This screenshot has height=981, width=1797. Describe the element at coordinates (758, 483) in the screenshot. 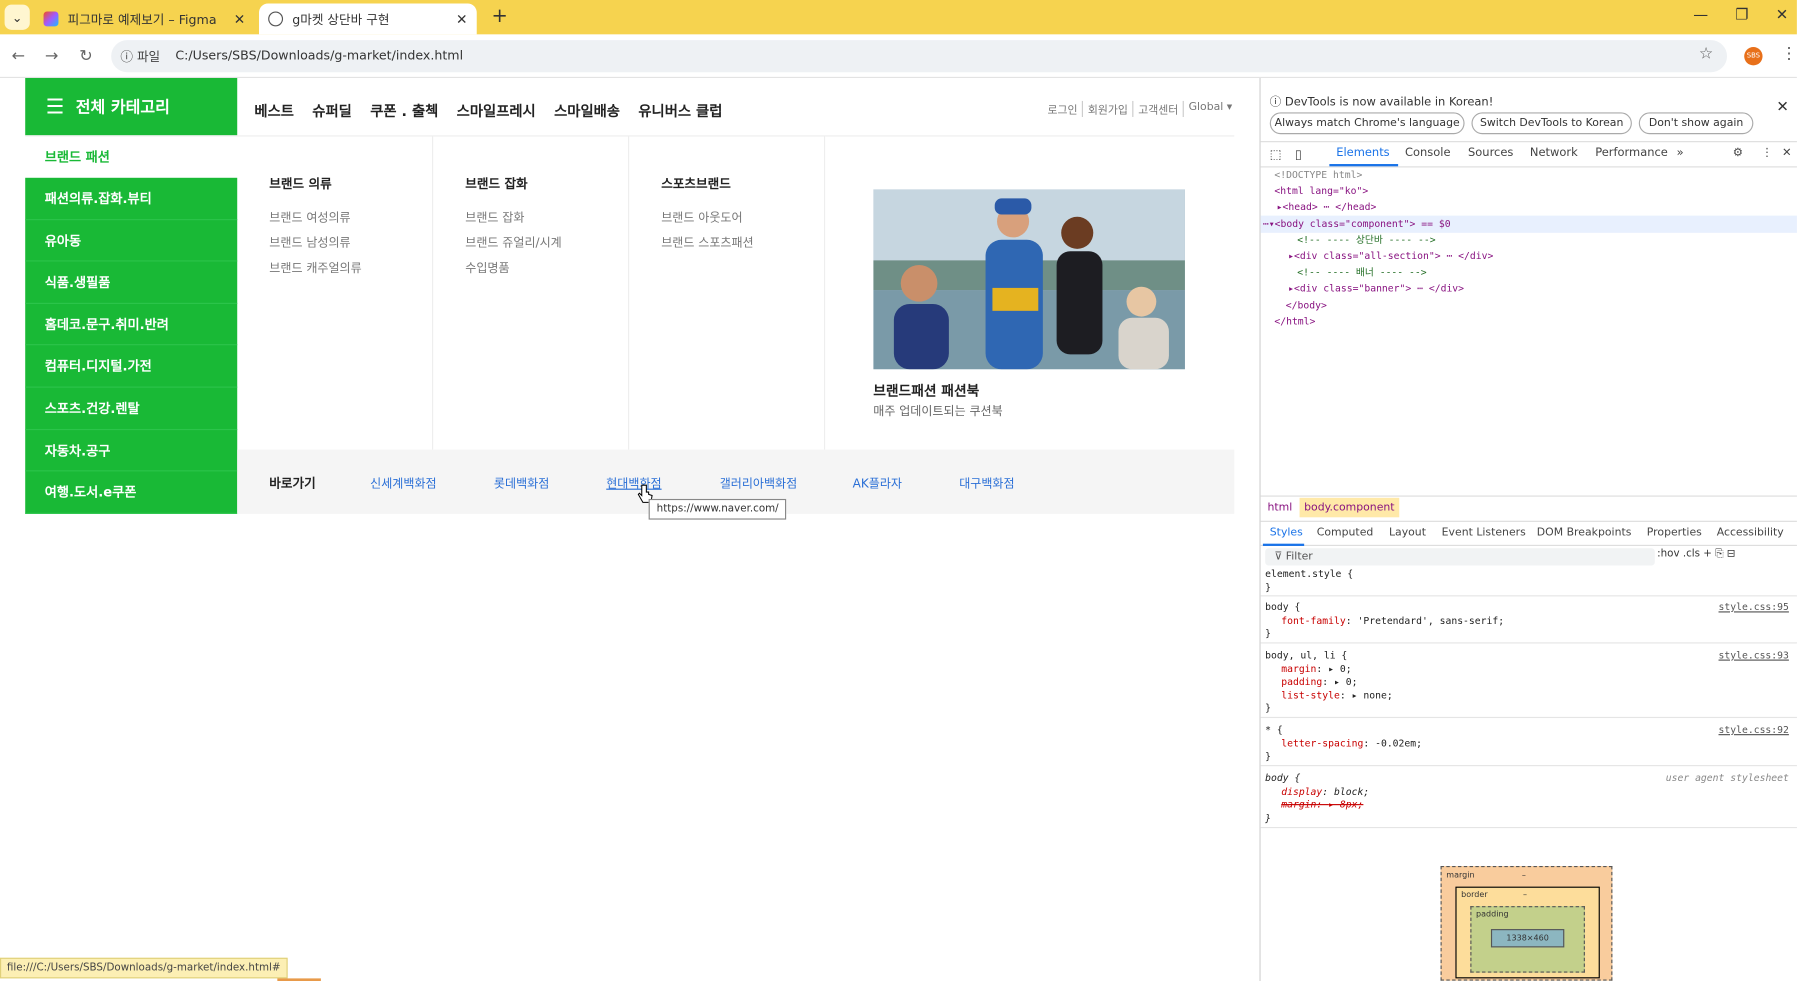

I see `shortcut-galleria: 갤러리아백화점` at that location.